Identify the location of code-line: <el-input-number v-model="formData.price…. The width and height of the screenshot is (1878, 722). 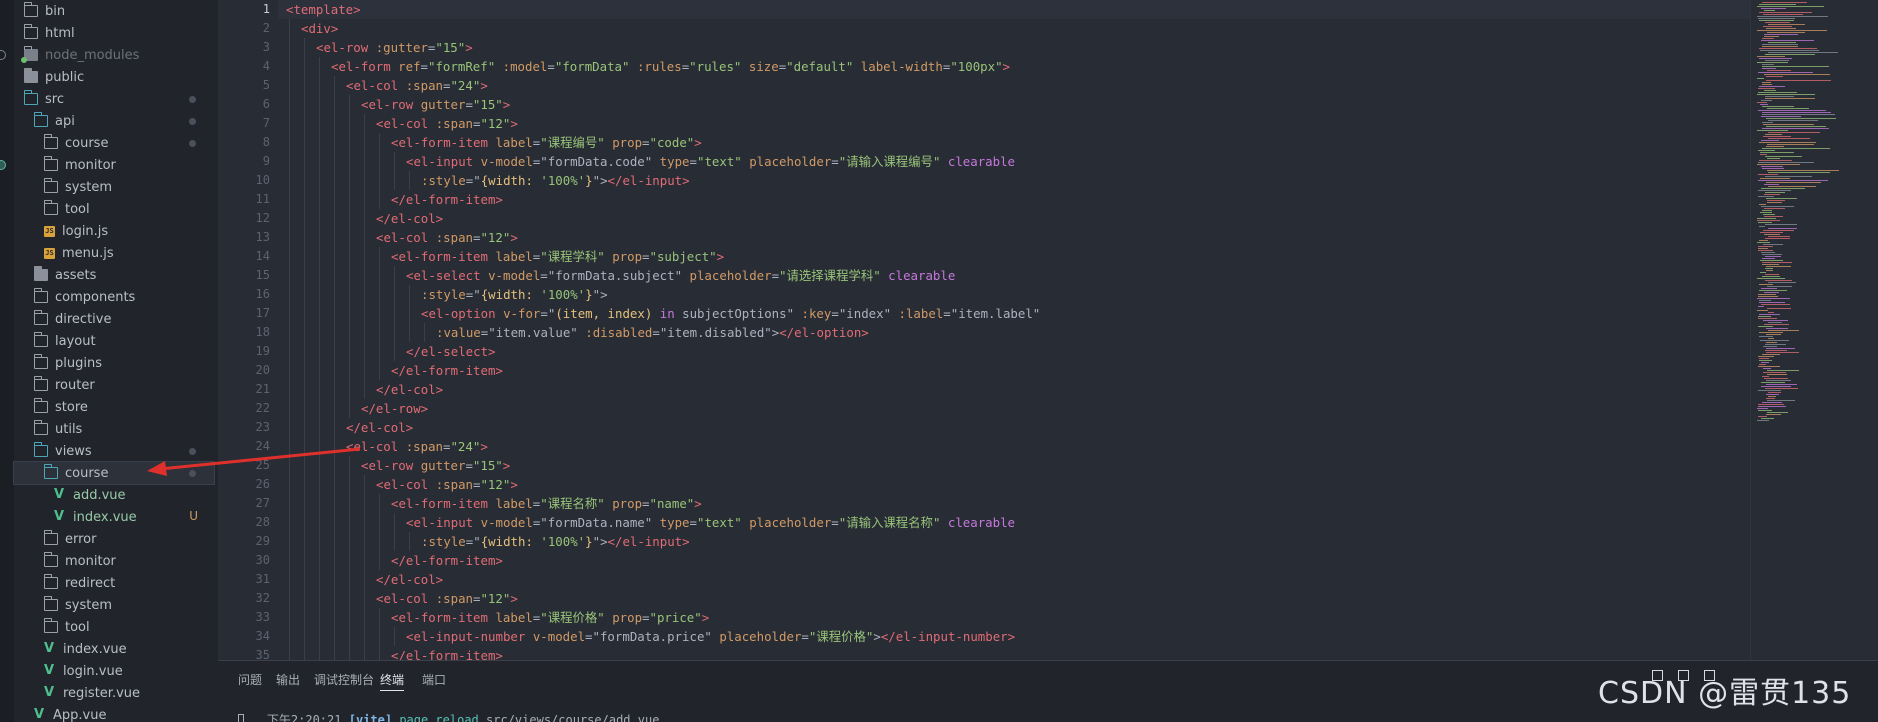
(710, 636).